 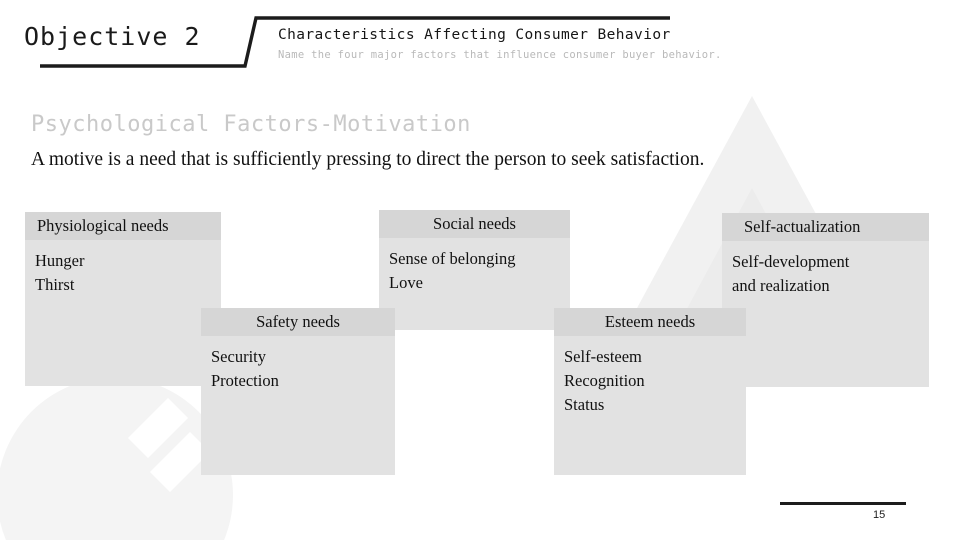 I want to click on section-heading: Psychological Factors-Motivation, so click(x=251, y=124).